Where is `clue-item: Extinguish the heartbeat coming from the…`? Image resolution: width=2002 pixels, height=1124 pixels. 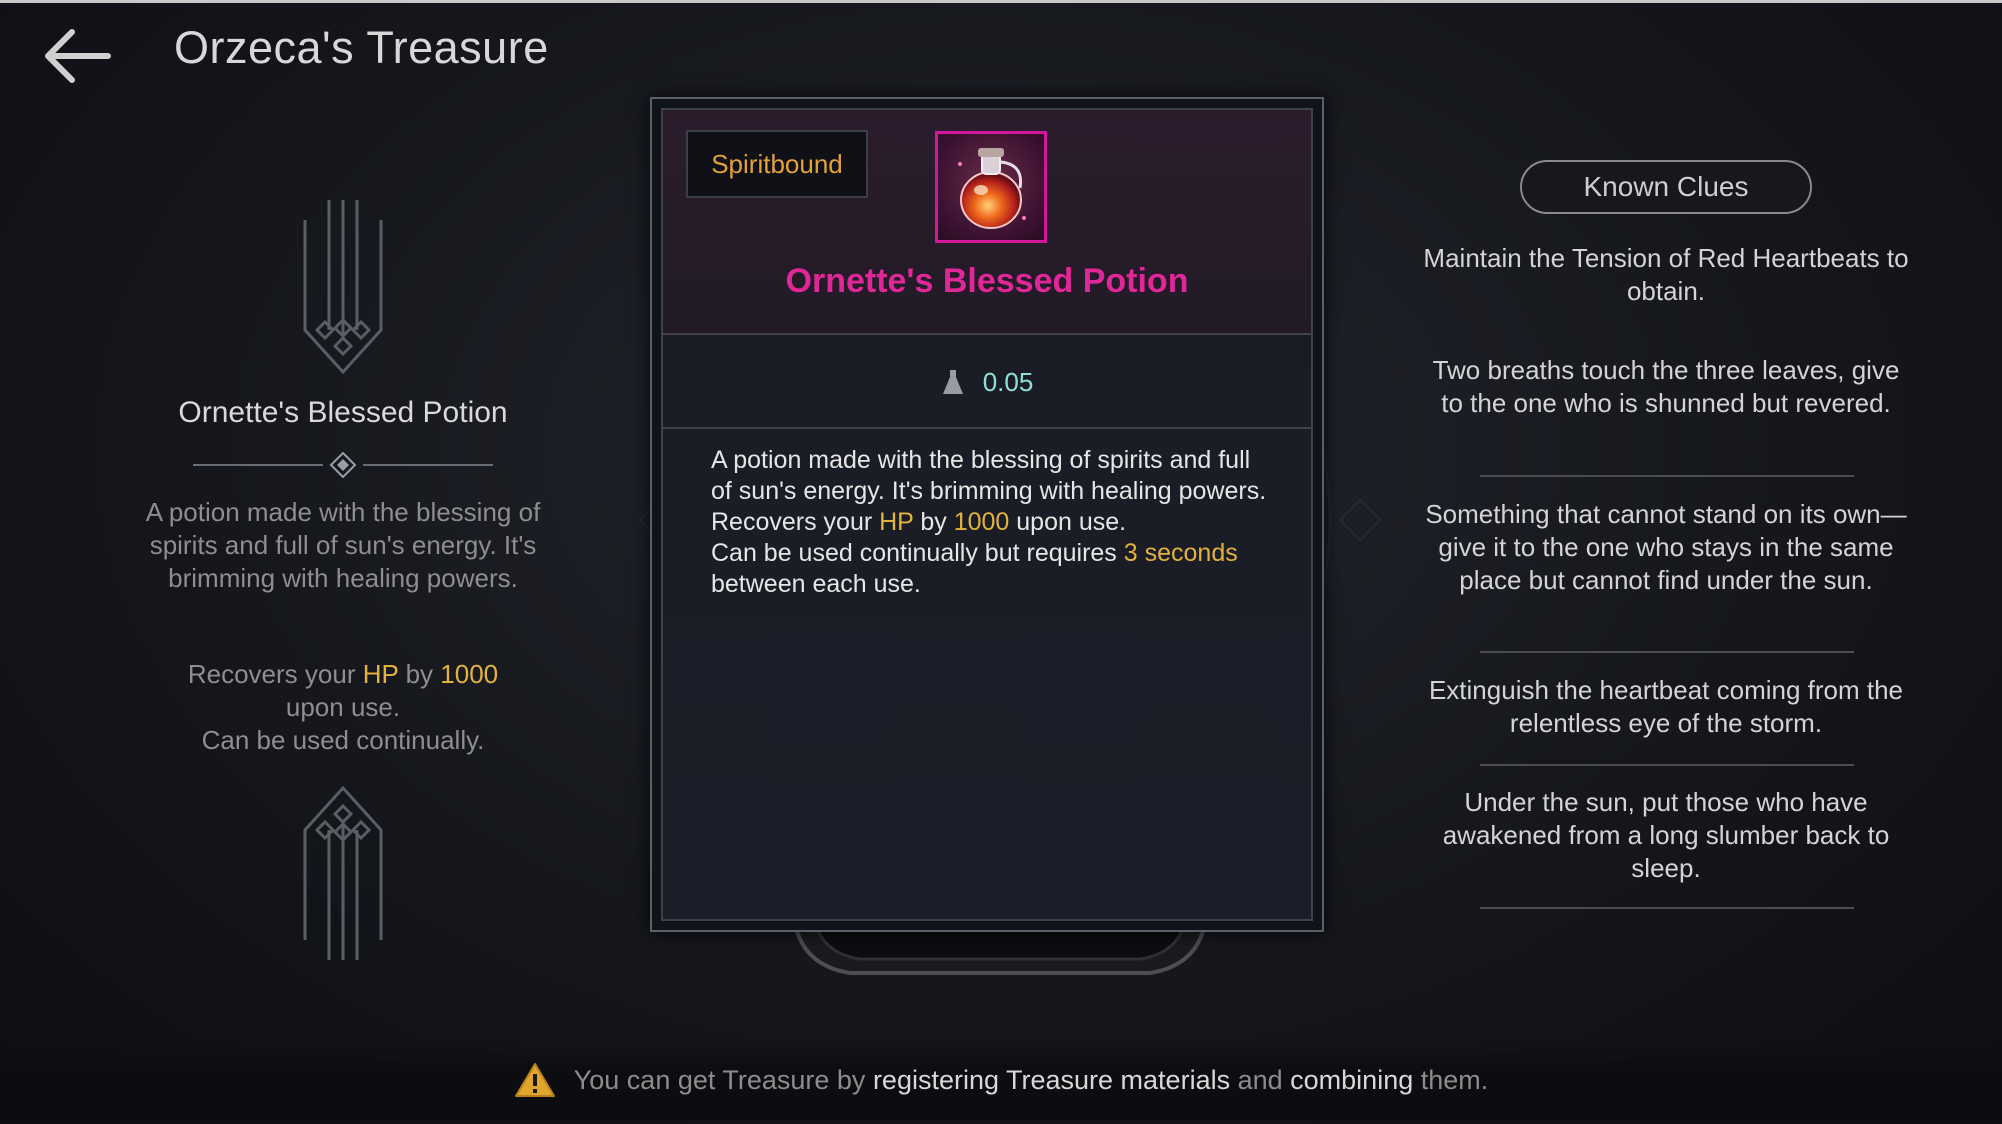
clue-item: Extinguish the heartbeat coming from the… is located at coordinates (1666, 706).